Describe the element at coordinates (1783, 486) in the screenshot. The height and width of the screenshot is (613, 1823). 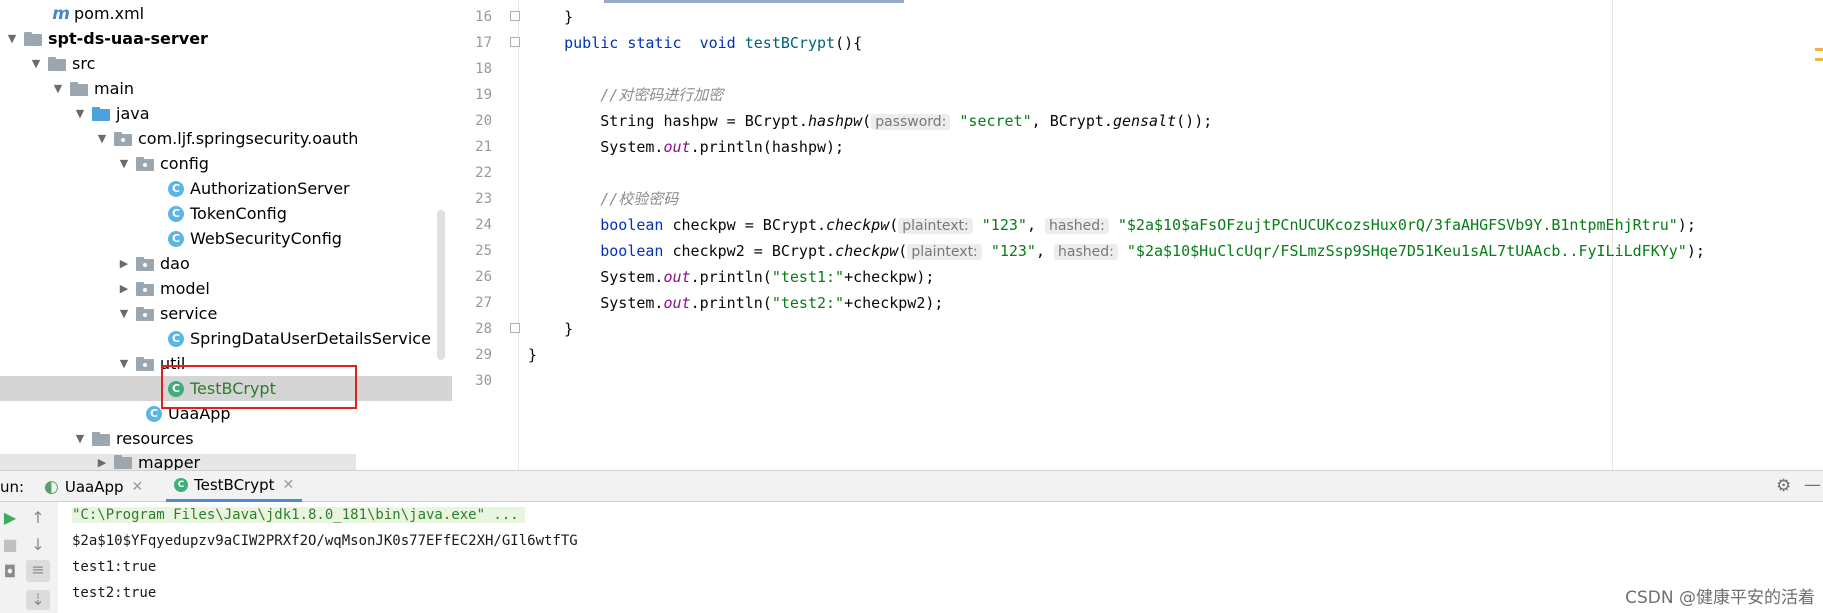
I see `gear-icon: ⚙` at that location.